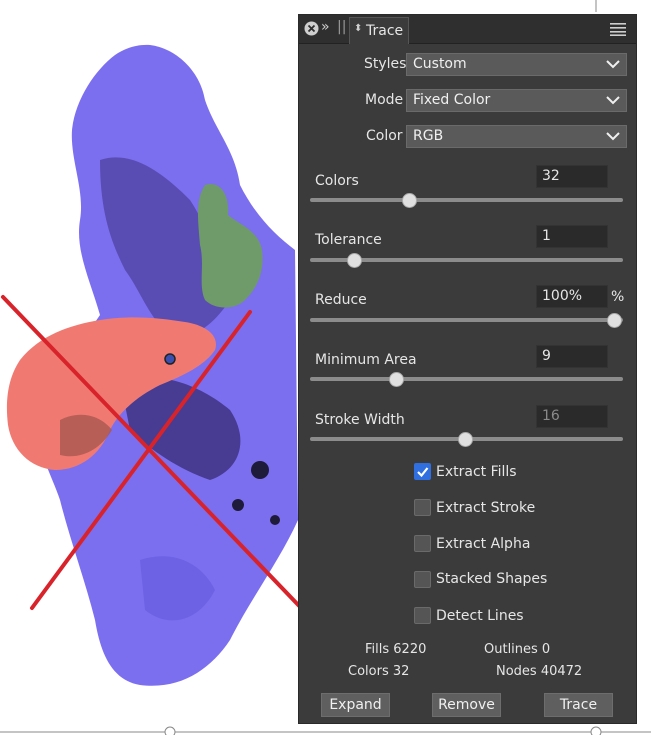  Describe the element at coordinates (379, 30) in the screenshot. I see `tab-trace: ⬍ Trace` at that location.